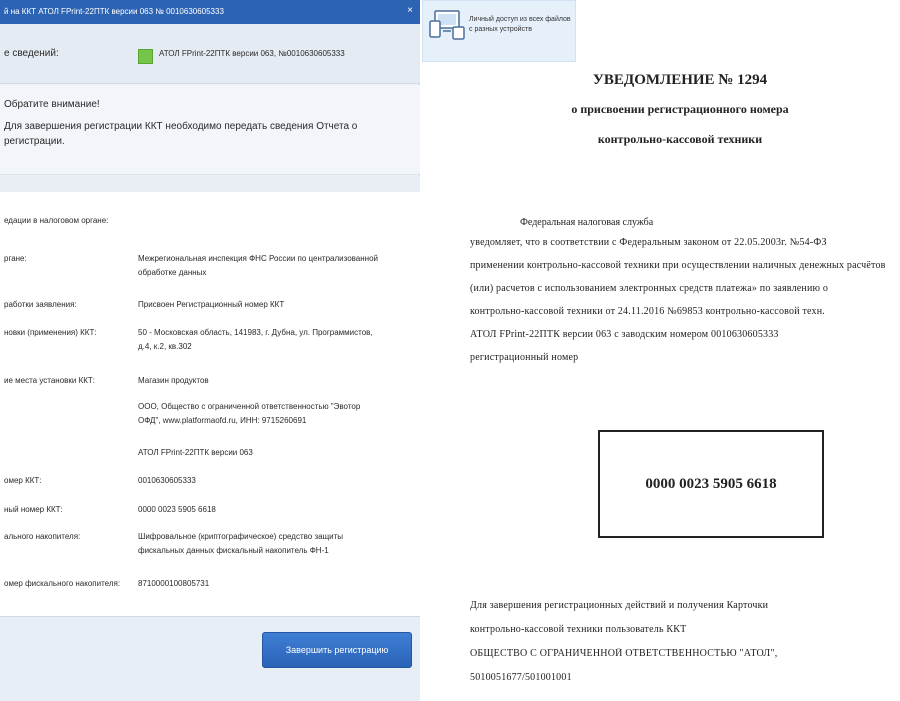  I want to click on detail-label: омер ККТ:, so click(23, 480).